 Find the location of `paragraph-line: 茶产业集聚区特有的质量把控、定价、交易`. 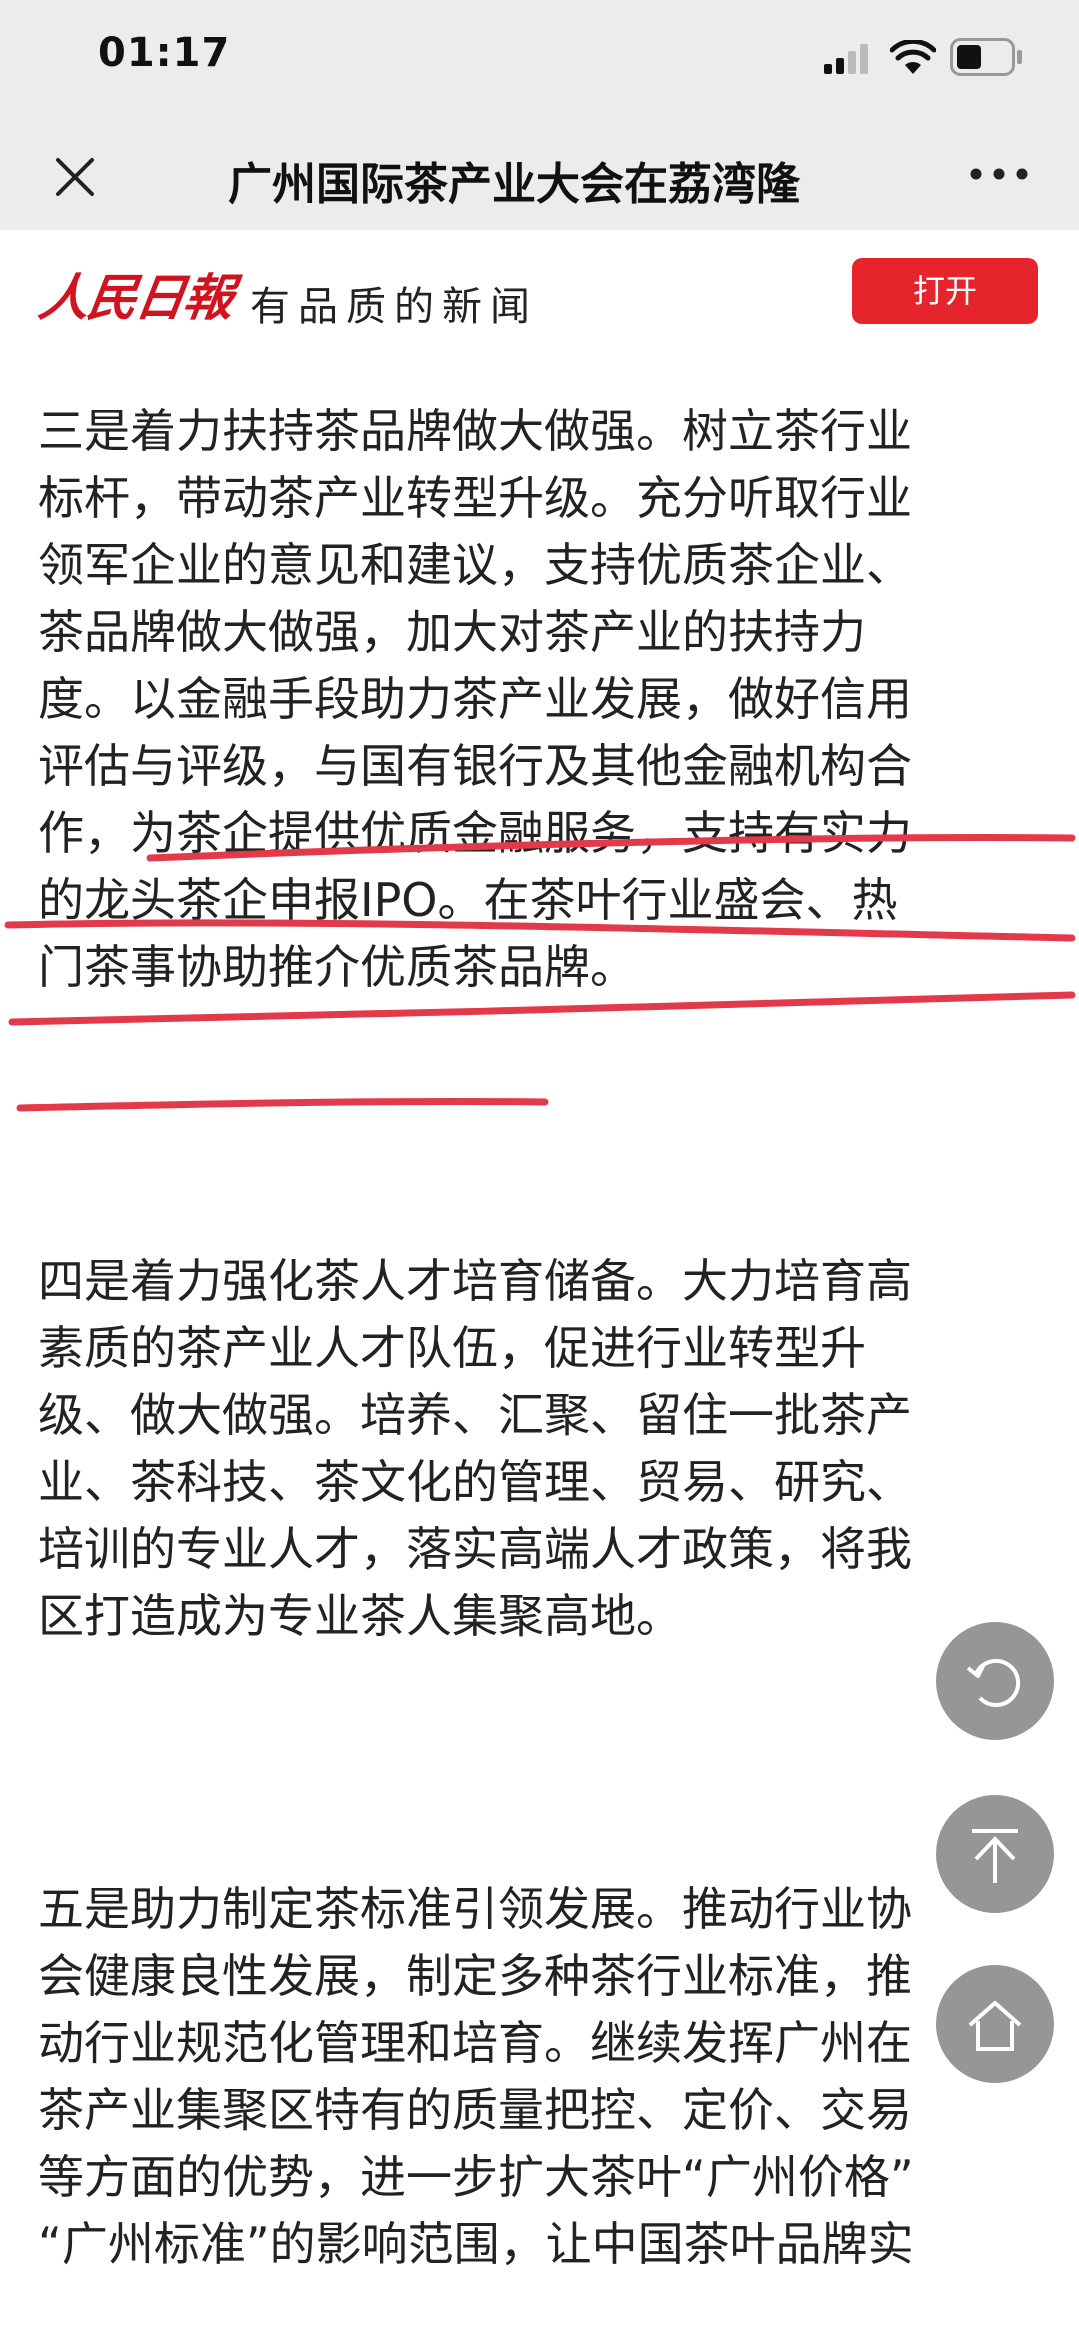

paragraph-line: 茶产业集聚区特有的质量把控、定价、交易 is located at coordinates (475, 2110).